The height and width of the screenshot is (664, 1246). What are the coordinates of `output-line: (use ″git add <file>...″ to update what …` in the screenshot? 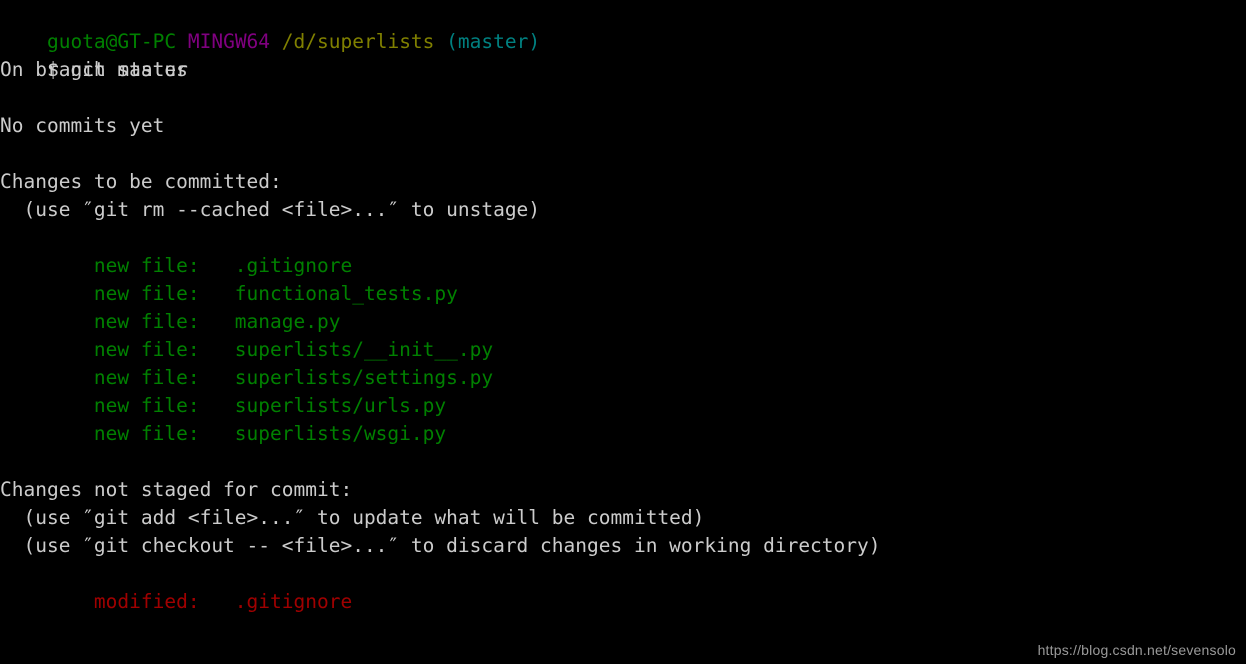 It's located at (623, 518).